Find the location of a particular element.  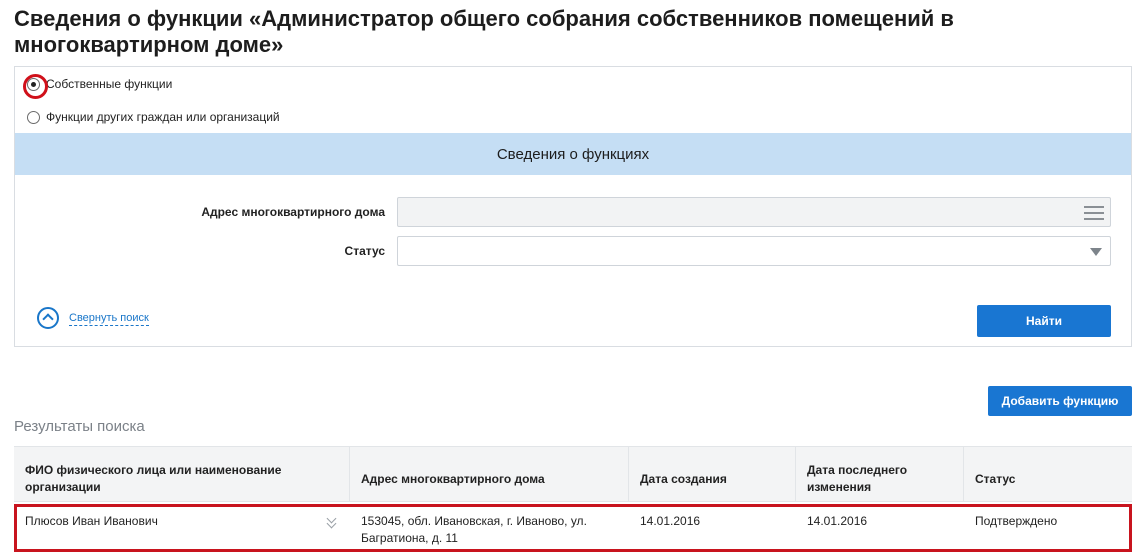

radio-own-functions: Собственные функции is located at coordinates (98, 86).